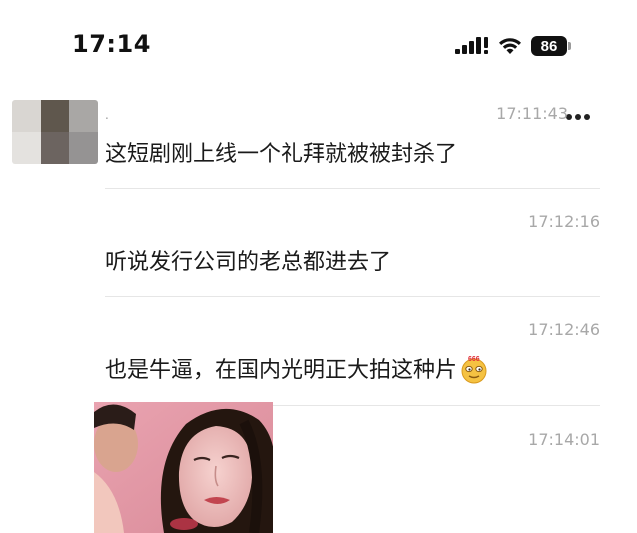  Describe the element at coordinates (510, 46) in the screenshot. I see `wifi-icon` at that location.